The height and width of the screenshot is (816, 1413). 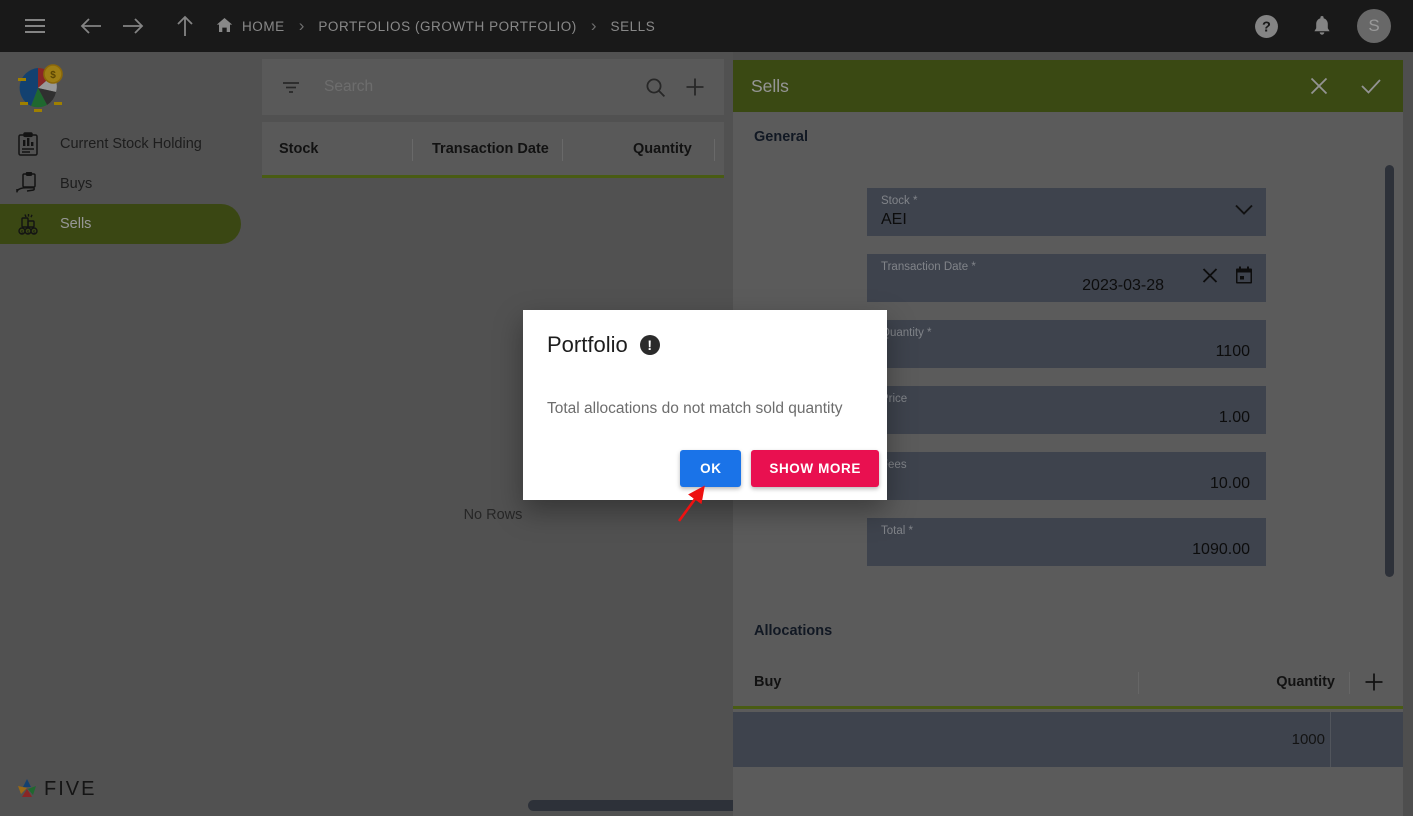 I want to click on dialog-actions: OK SHOW MORE, so click(x=779, y=468).